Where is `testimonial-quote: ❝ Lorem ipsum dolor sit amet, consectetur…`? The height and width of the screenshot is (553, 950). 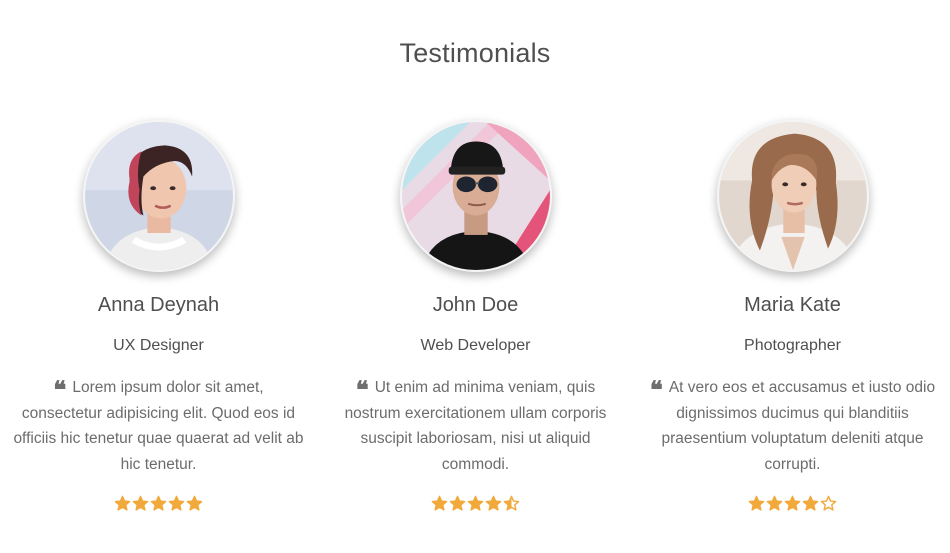
testimonial-quote: ❝ Lorem ipsum dolor sit amet, consectetur… is located at coordinates (158, 426).